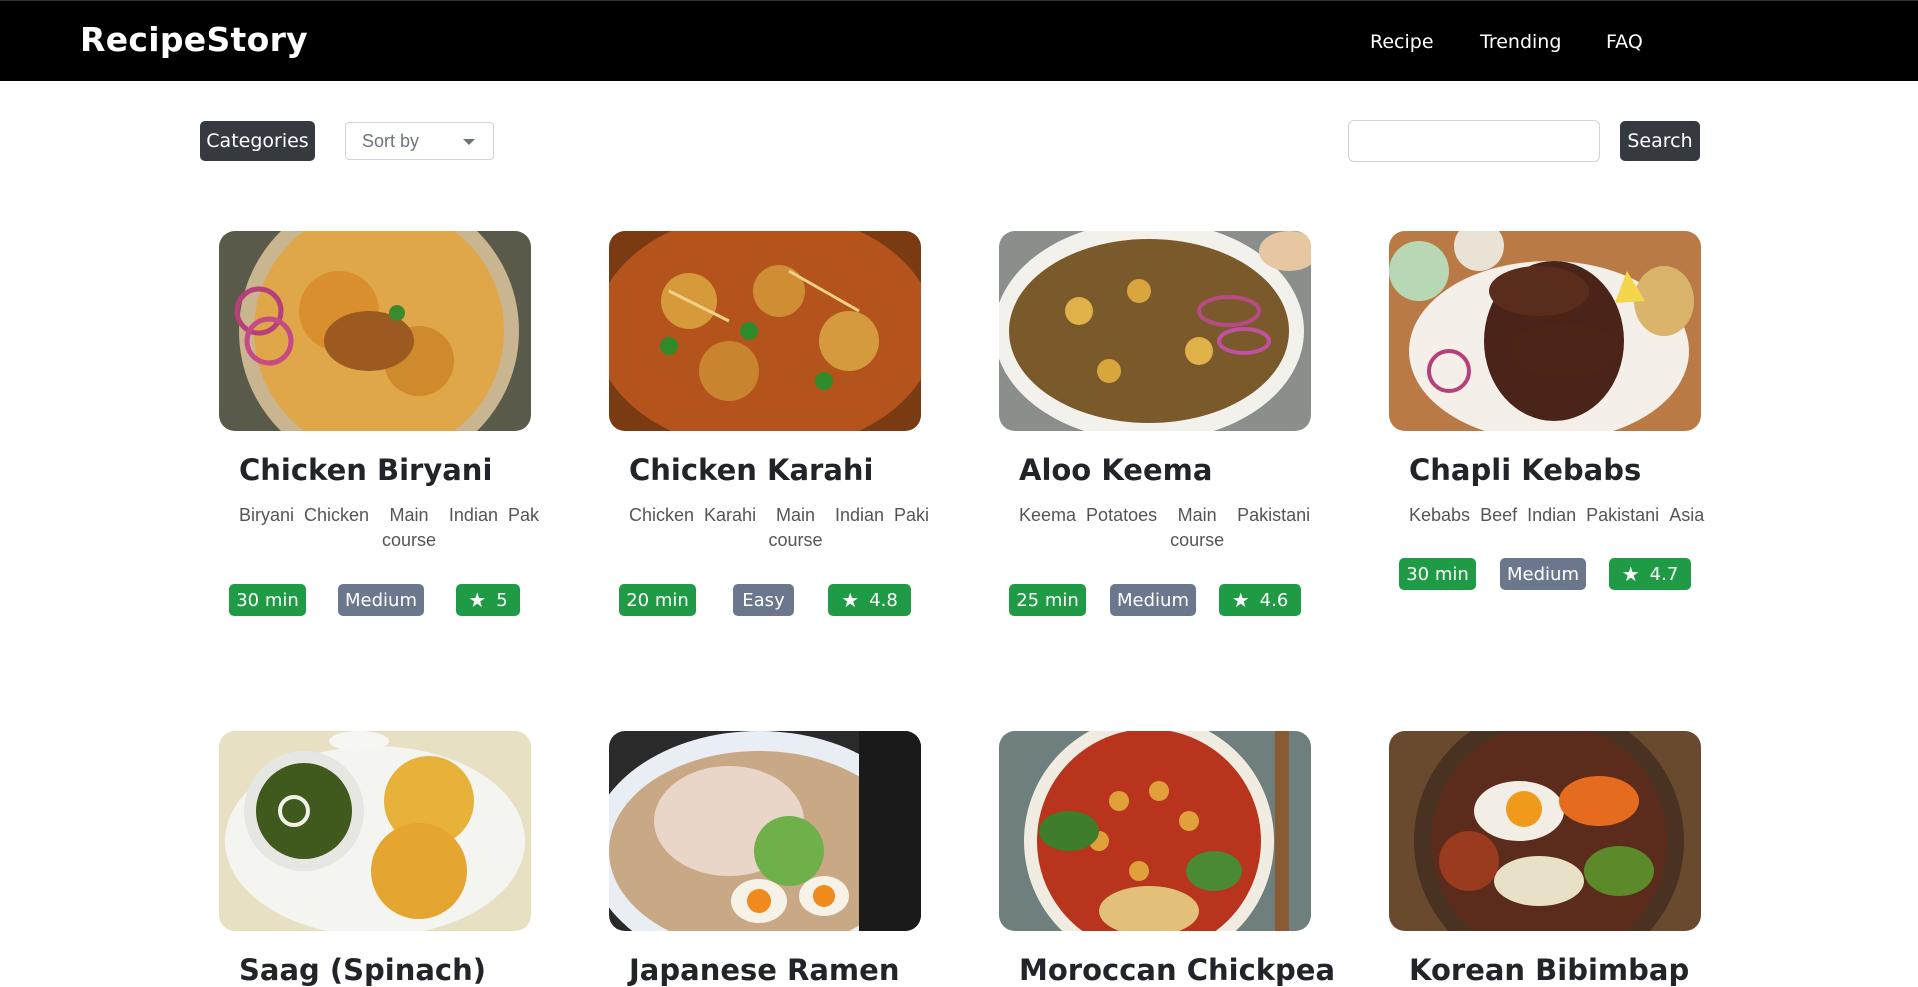  I want to click on recipe-tags: Kebabs Beef Indian Pakistani Asia, so click(1559, 515).